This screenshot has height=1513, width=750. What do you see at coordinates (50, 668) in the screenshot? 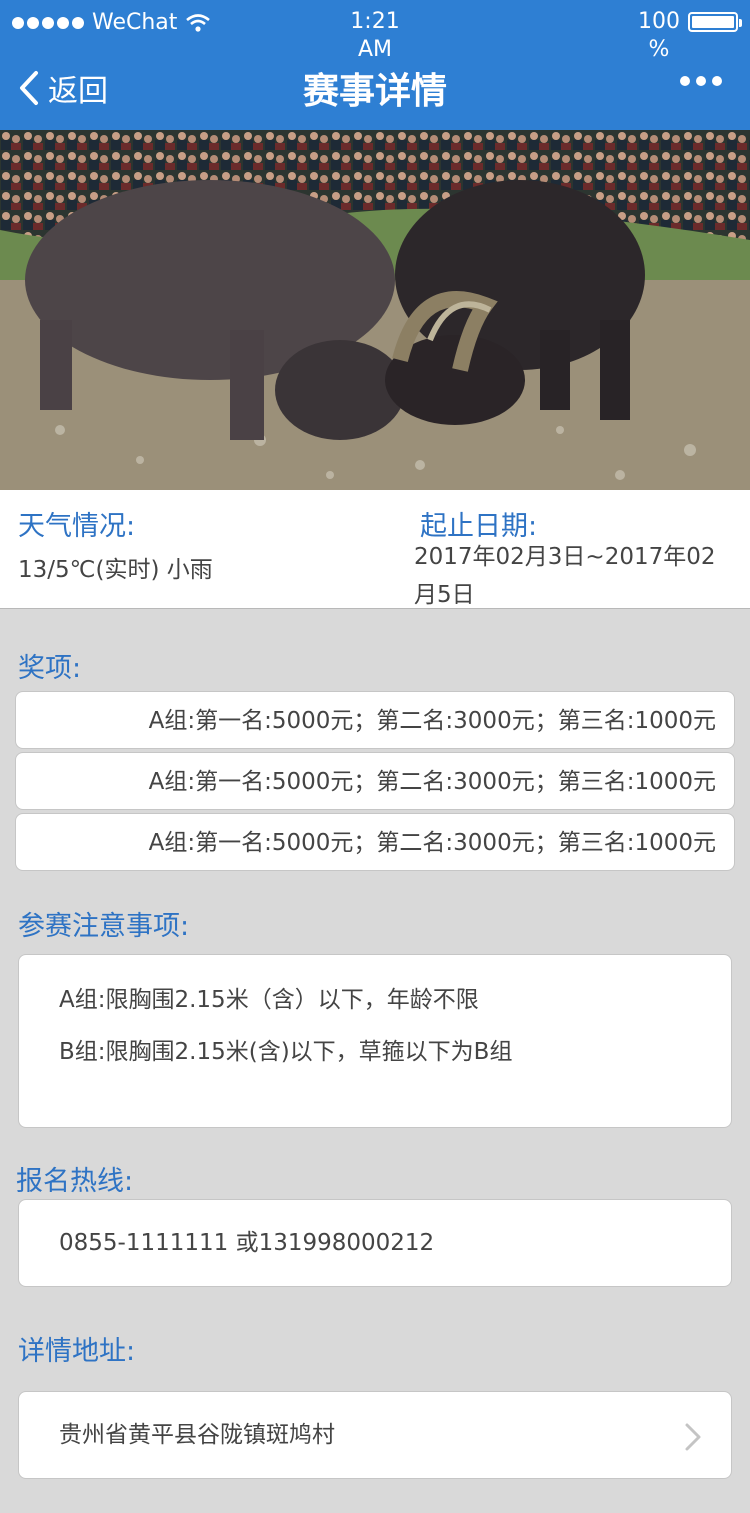
I see `prizes-label: 奖项:` at bounding box center [50, 668].